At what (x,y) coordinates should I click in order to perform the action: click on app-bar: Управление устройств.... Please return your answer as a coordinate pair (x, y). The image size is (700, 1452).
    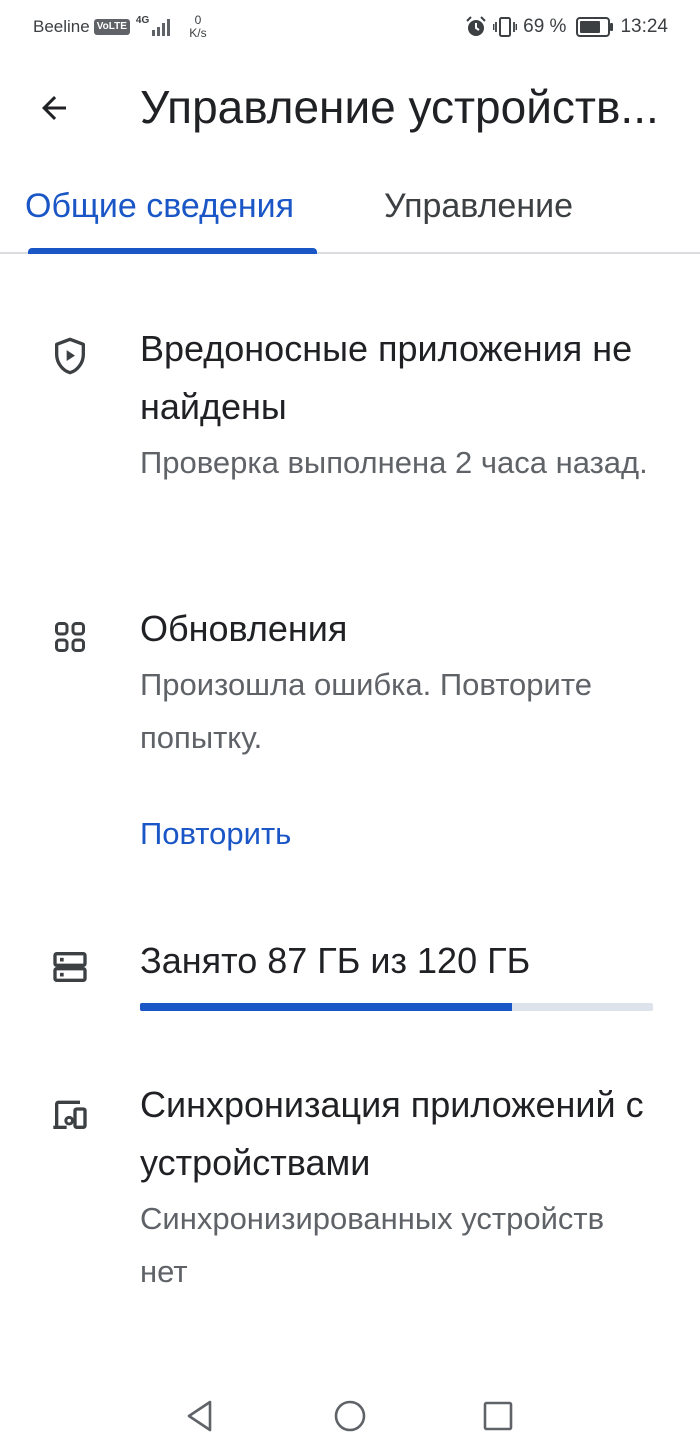
    Looking at the image, I should click on (350, 106).